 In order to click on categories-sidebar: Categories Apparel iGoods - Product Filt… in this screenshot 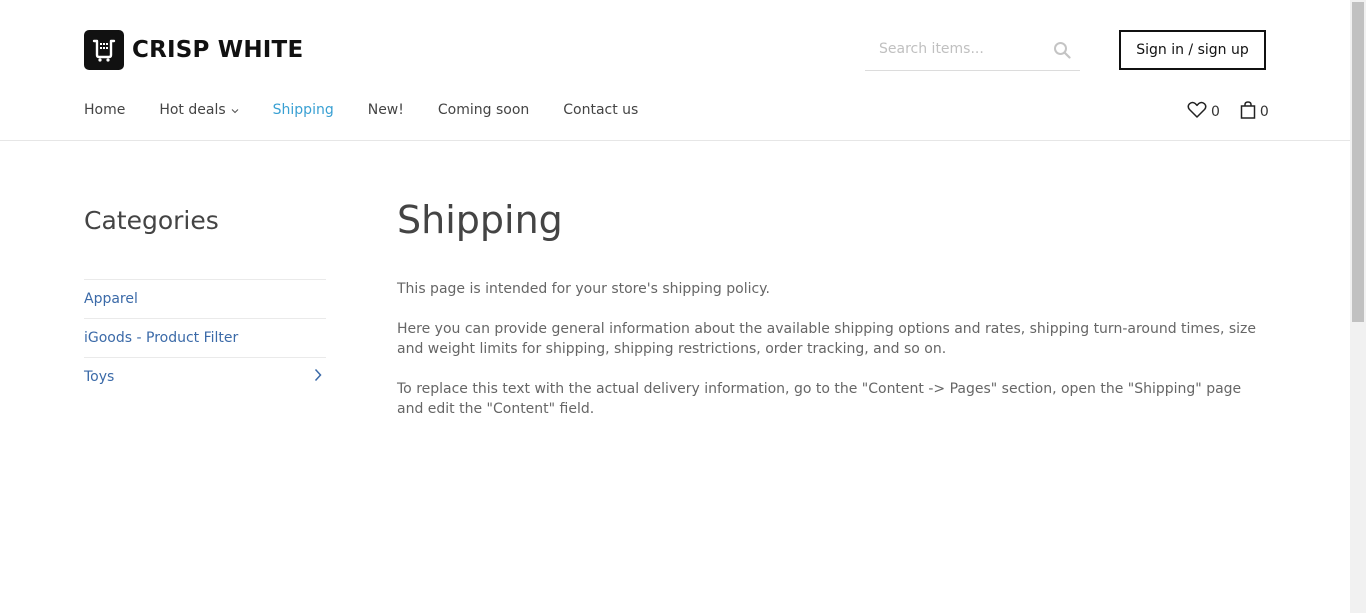, I will do `click(205, 300)`.